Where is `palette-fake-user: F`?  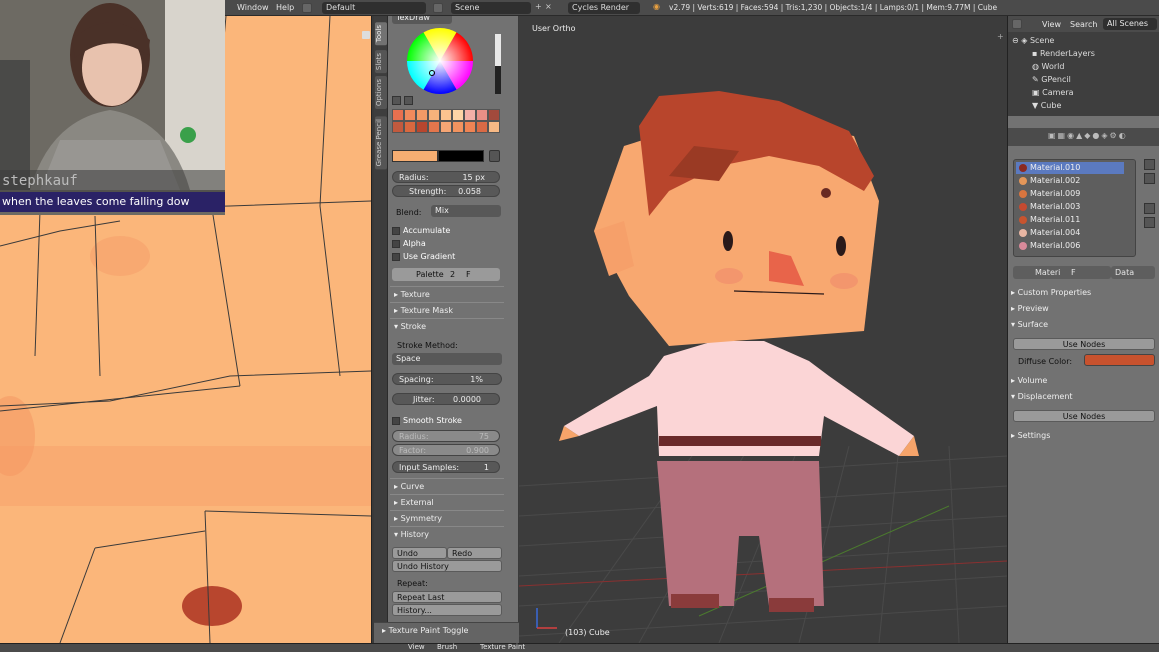 palette-fake-user: F is located at coordinates (468, 274).